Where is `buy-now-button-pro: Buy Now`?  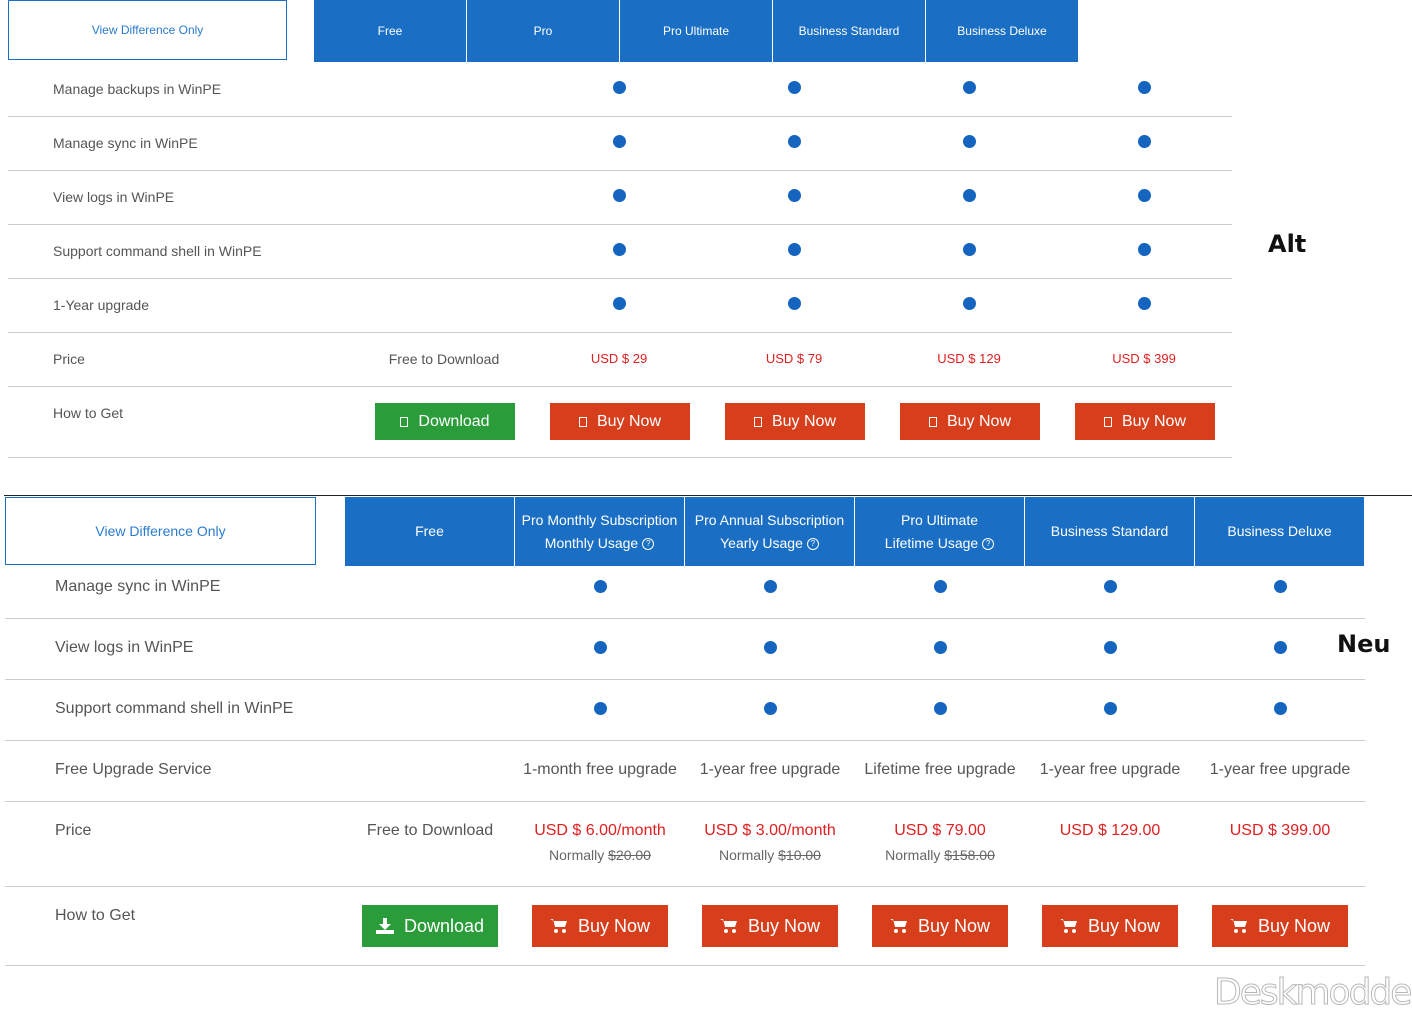 buy-now-button-pro: Buy Now is located at coordinates (620, 421).